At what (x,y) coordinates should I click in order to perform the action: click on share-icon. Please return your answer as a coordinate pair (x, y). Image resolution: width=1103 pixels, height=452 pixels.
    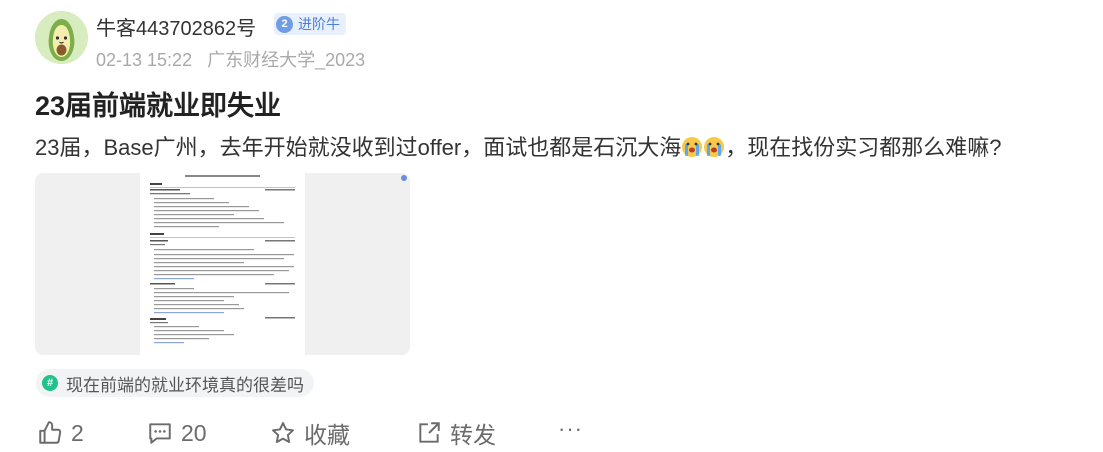
    Looking at the image, I should click on (429, 432).